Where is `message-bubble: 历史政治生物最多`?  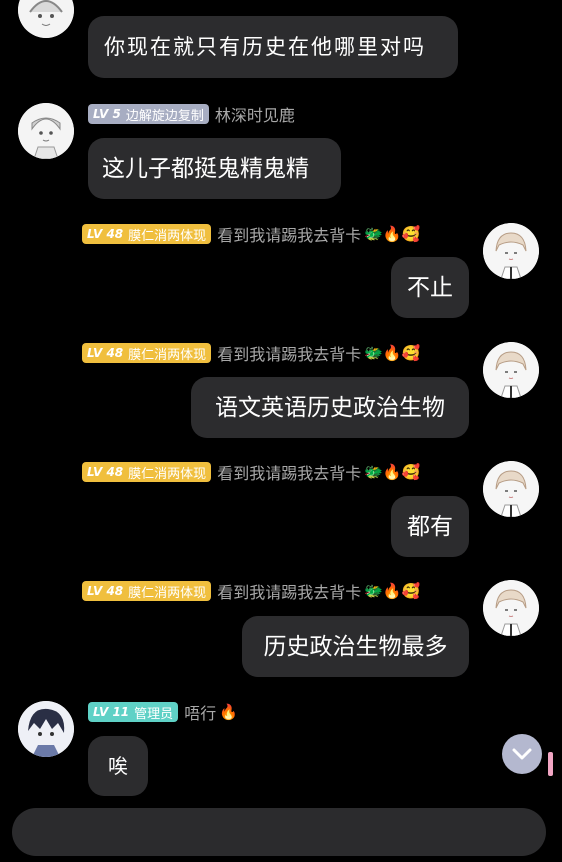 message-bubble: 历史政治生物最多 is located at coordinates (355, 646).